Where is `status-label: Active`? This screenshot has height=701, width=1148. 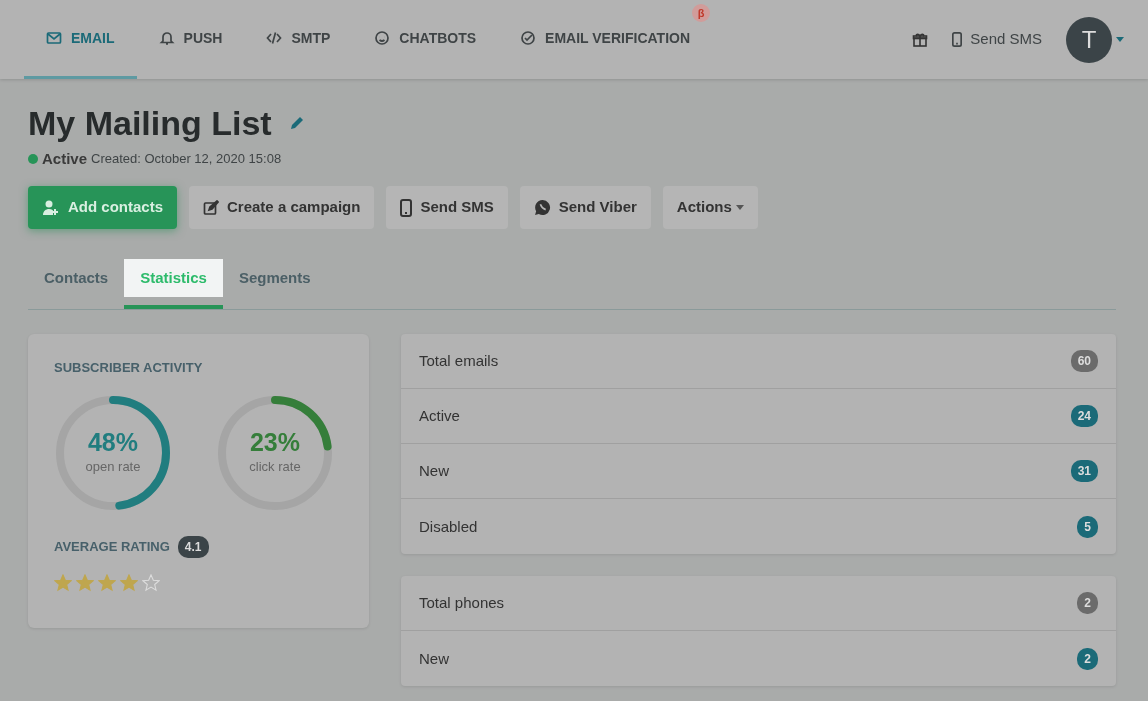
status-label: Active is located at coordinates (65, 158).